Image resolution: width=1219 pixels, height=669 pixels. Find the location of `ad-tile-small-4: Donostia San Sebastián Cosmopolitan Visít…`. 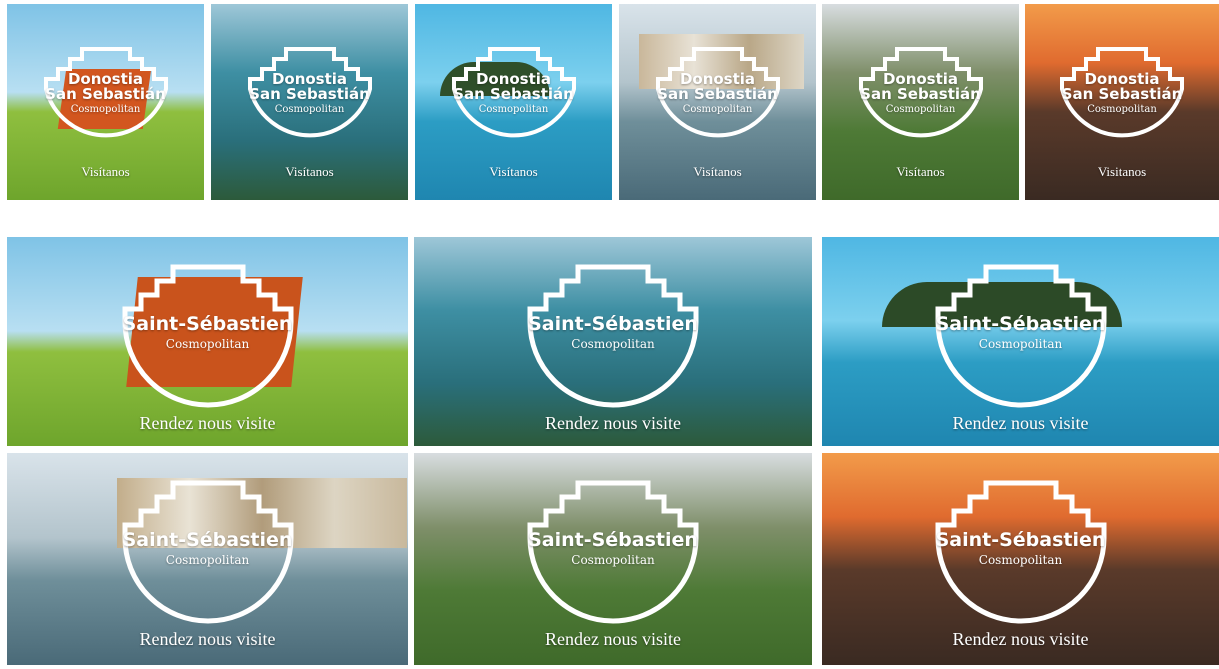

ad-tile-small-4: Donostia San Sebastián Cosmopolitan Visít… is located at coordinates (717, 102).